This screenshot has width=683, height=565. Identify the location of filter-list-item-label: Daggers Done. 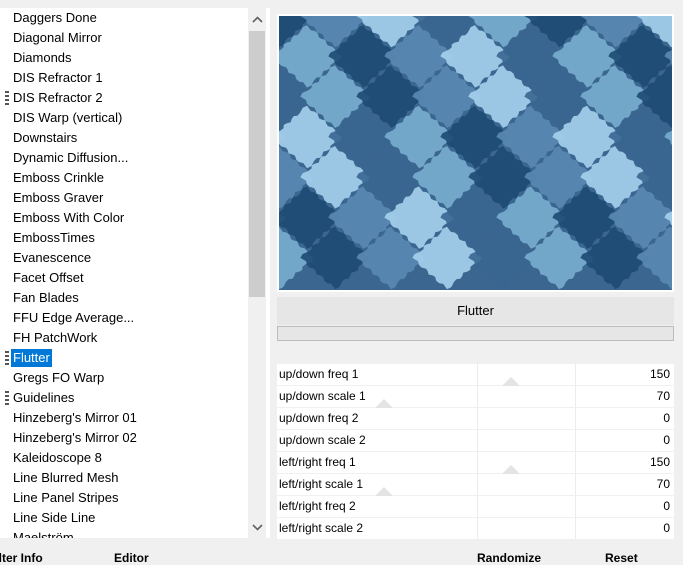
(55, 17).